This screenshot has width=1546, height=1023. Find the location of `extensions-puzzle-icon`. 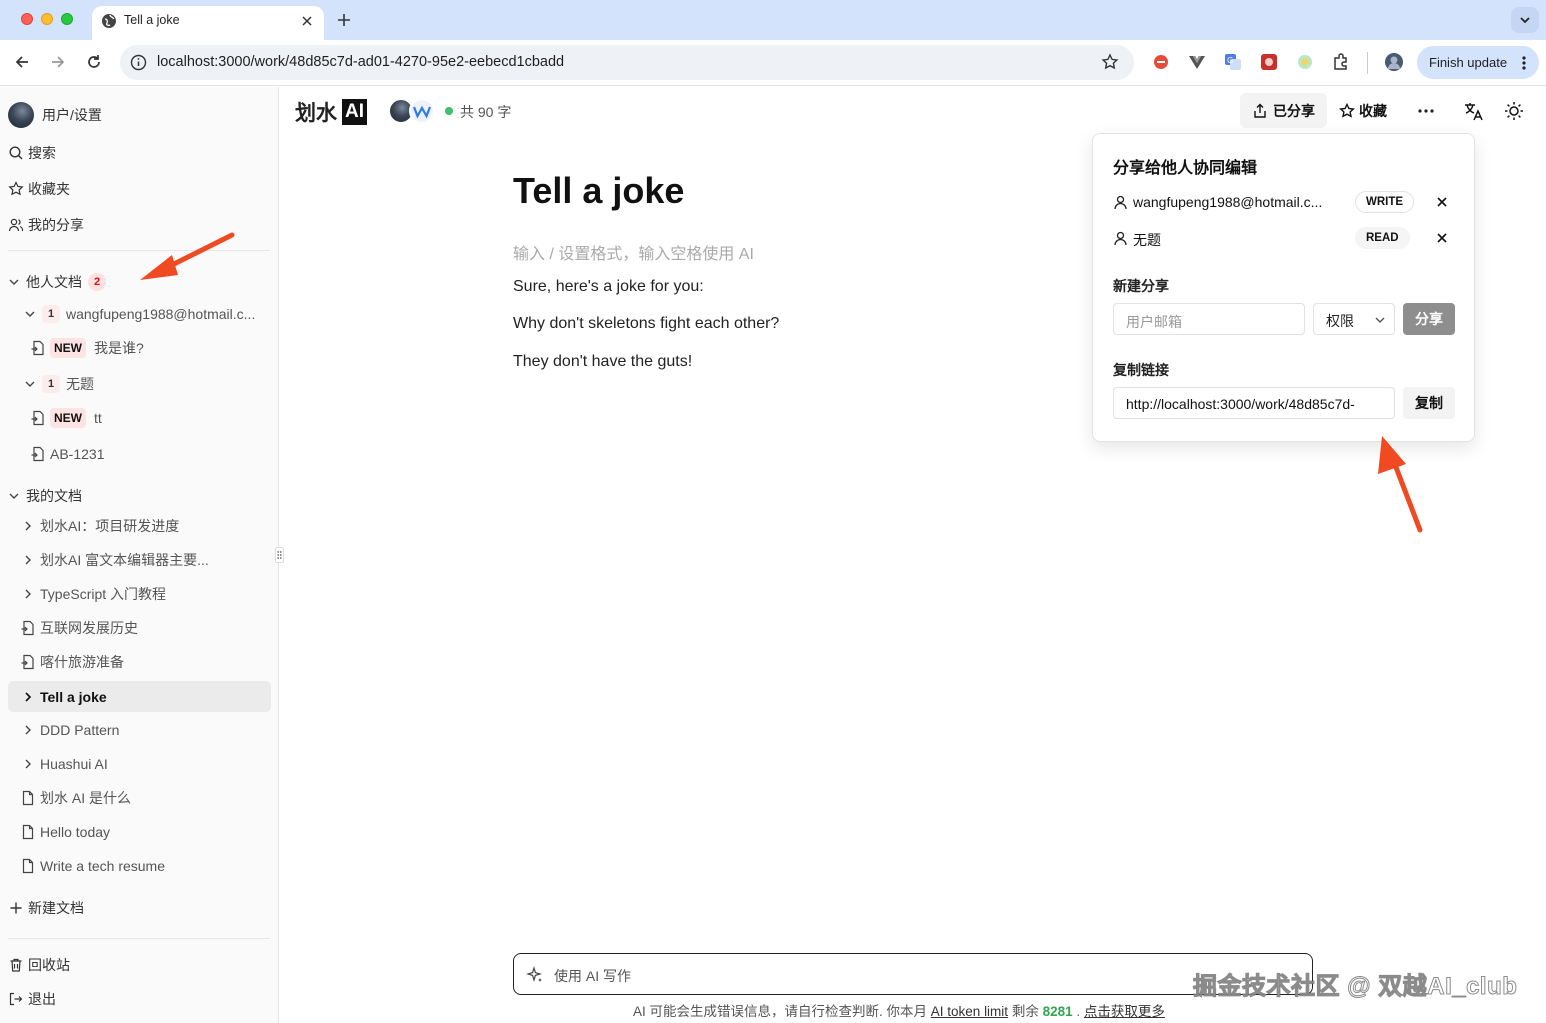

extensions-puzzle-icon is located at coordinates (1341, 62).